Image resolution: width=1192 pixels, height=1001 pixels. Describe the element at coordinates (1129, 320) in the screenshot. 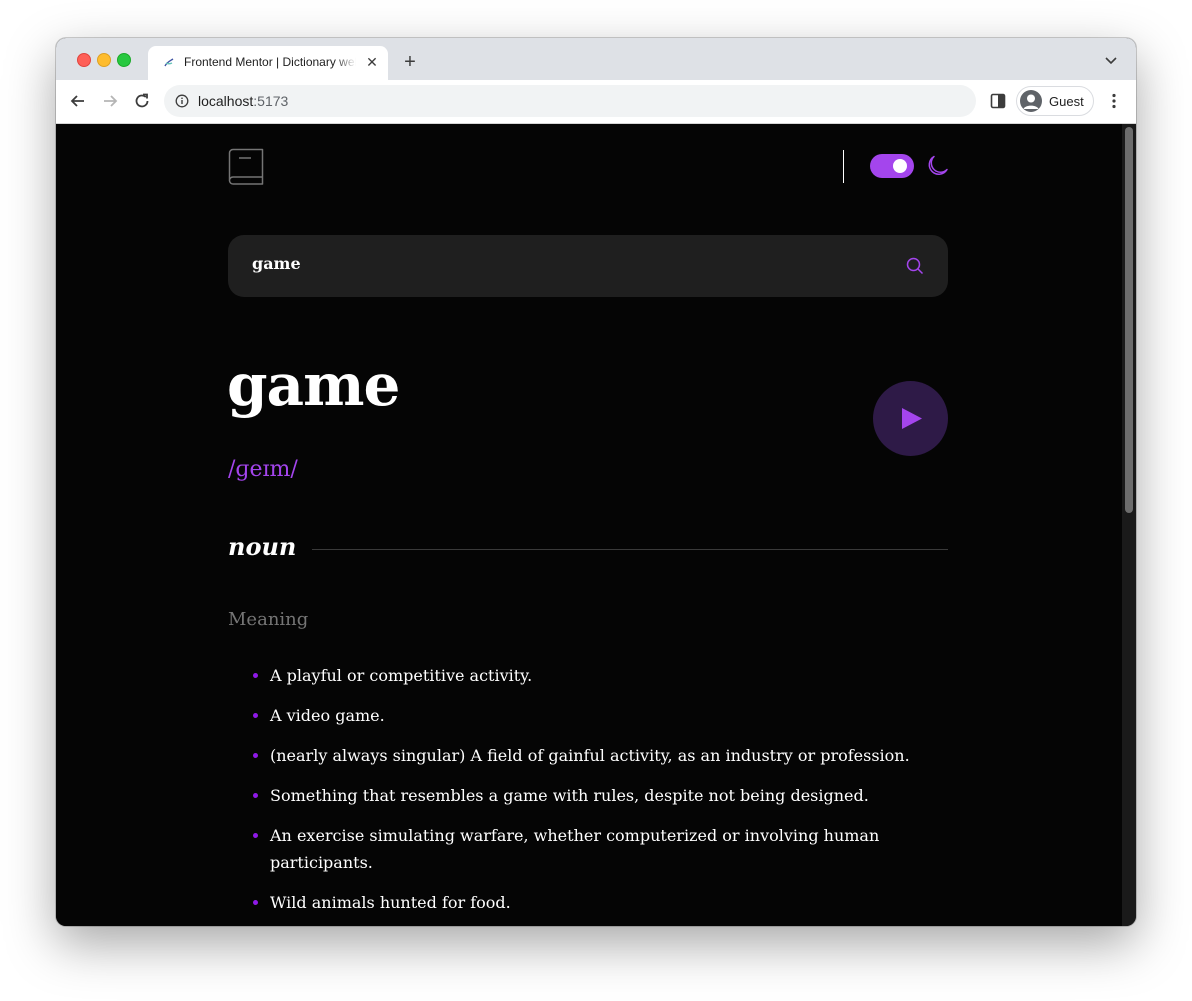

I see `scrollbar-thumb` at that location.